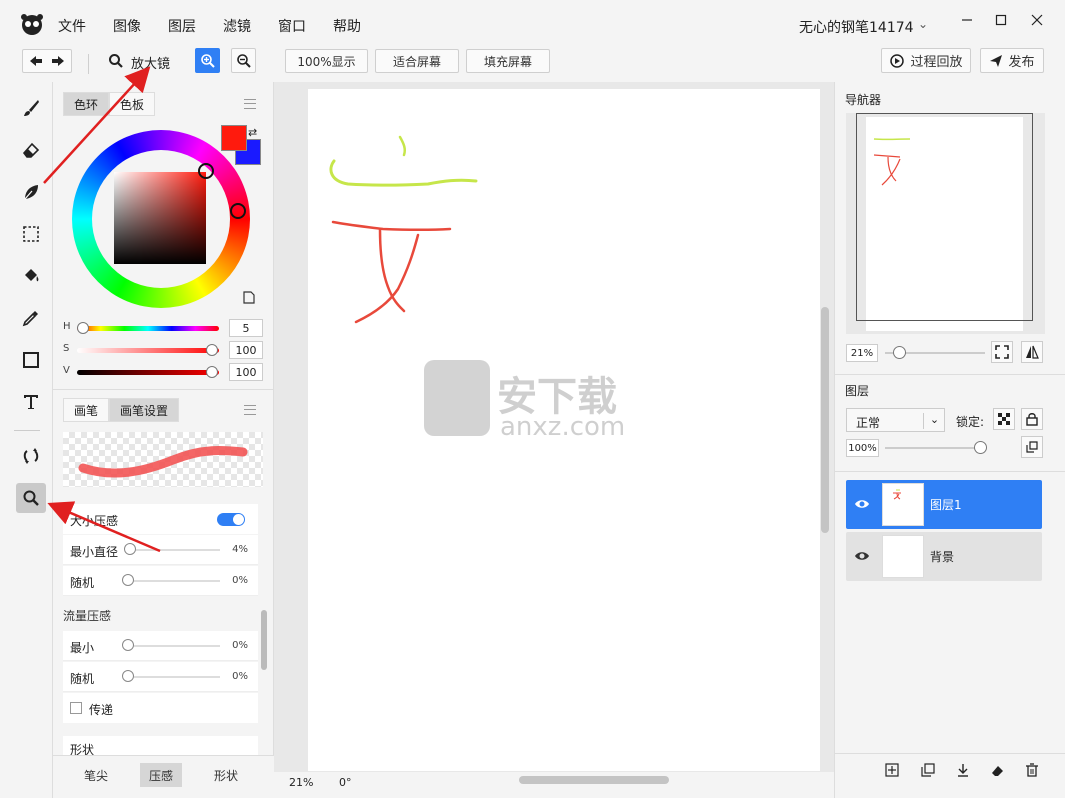 The height and width of the screenshot is (798, 1065). I want to click on layer-thumbnail, so click(903, 504).